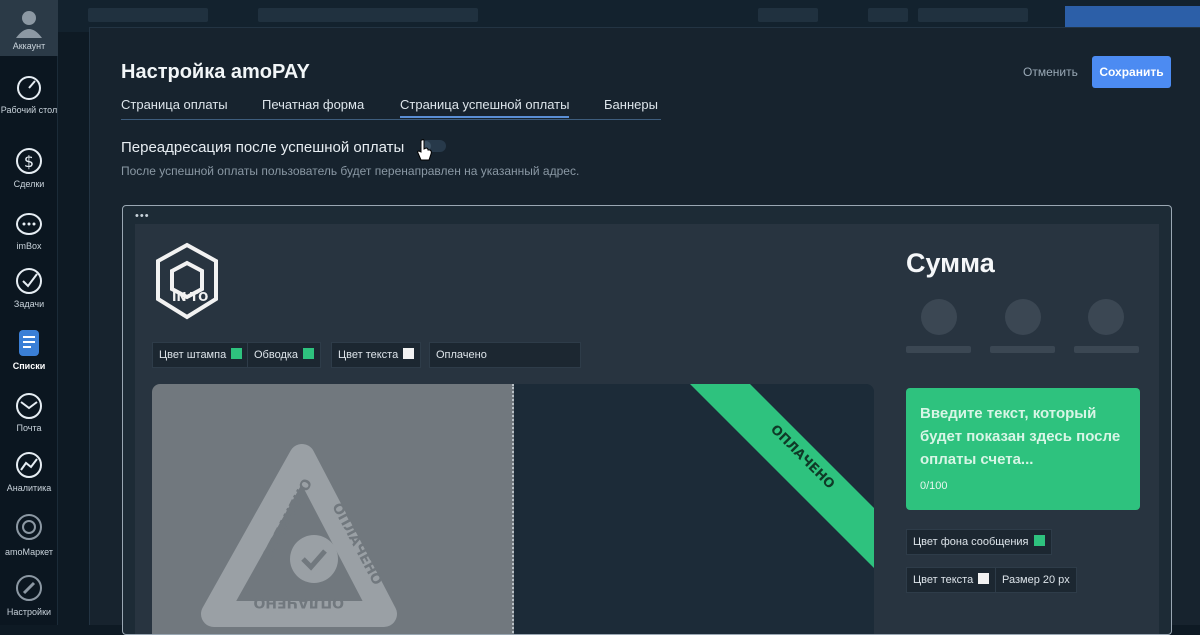 The width and height of the screenshot is (1200, 635). Describe the element at coordinates (29, 488) in the screenshot. I see `sidebar-item-label: Аналитика` at that location.